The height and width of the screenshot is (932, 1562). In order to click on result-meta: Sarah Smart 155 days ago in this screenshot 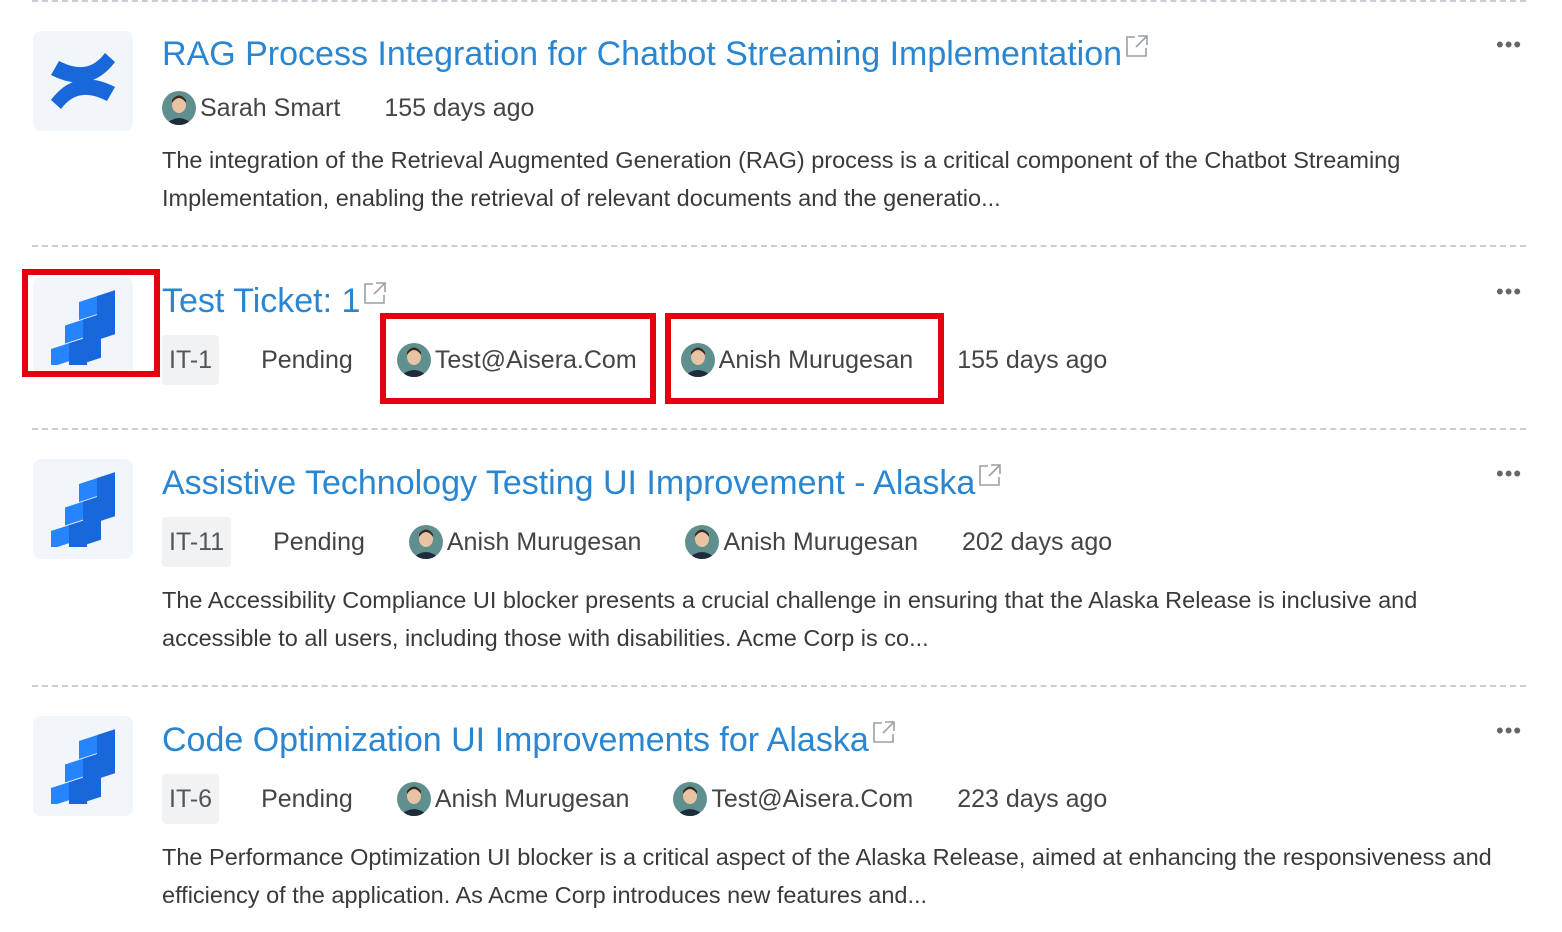, I will do `click(348, 108)`.